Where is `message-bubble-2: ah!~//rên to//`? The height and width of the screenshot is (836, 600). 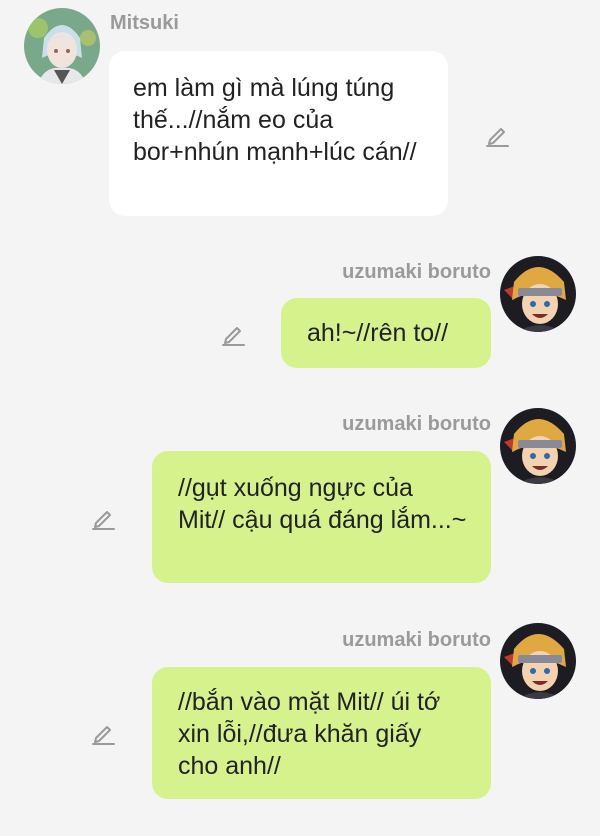
message-bubble-2: ah!~//rên to// is located at coordinates (386, 333).